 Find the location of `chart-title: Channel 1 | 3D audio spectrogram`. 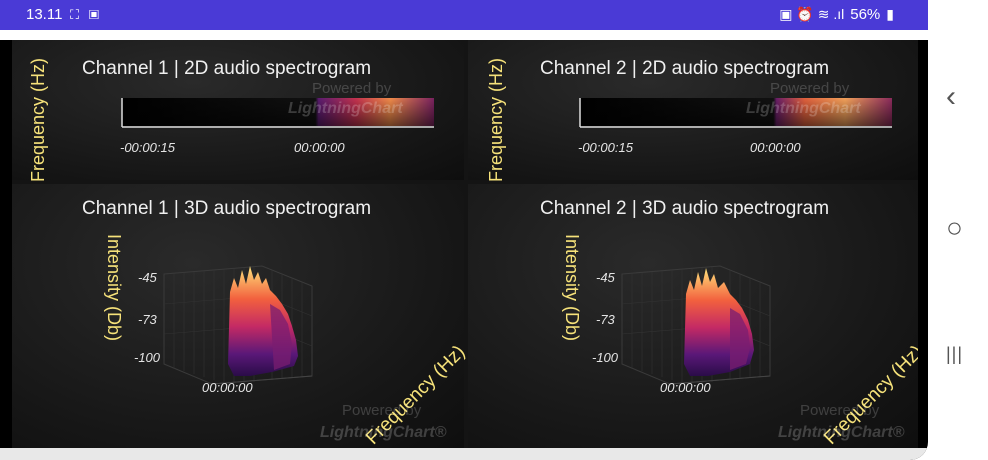

chart-title: Channel 1 | 3D audio spectrogram is located at coordinates (227, 208).